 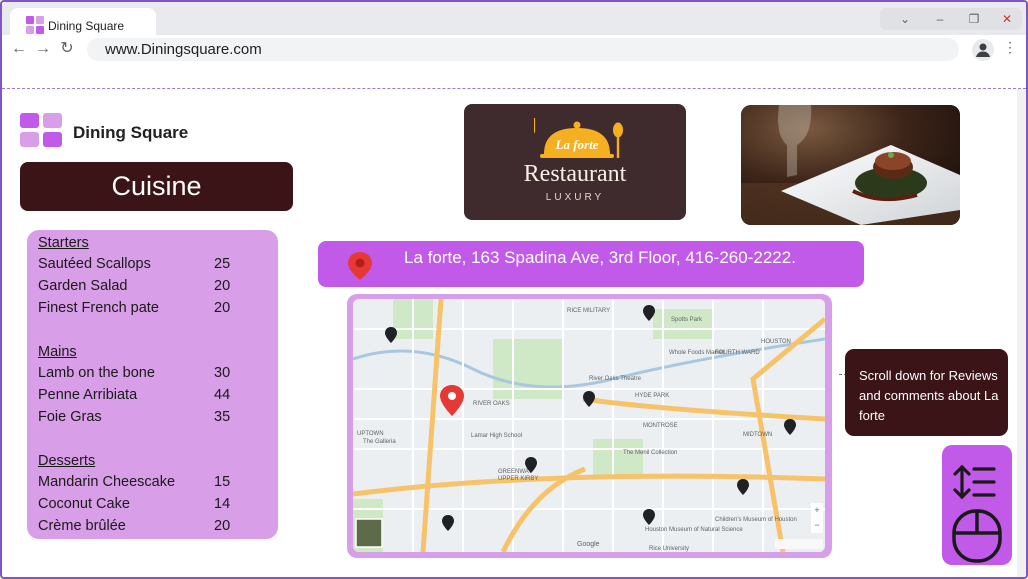 I want to click on menu-section-mains: Mains, so click(x=57, y=352).